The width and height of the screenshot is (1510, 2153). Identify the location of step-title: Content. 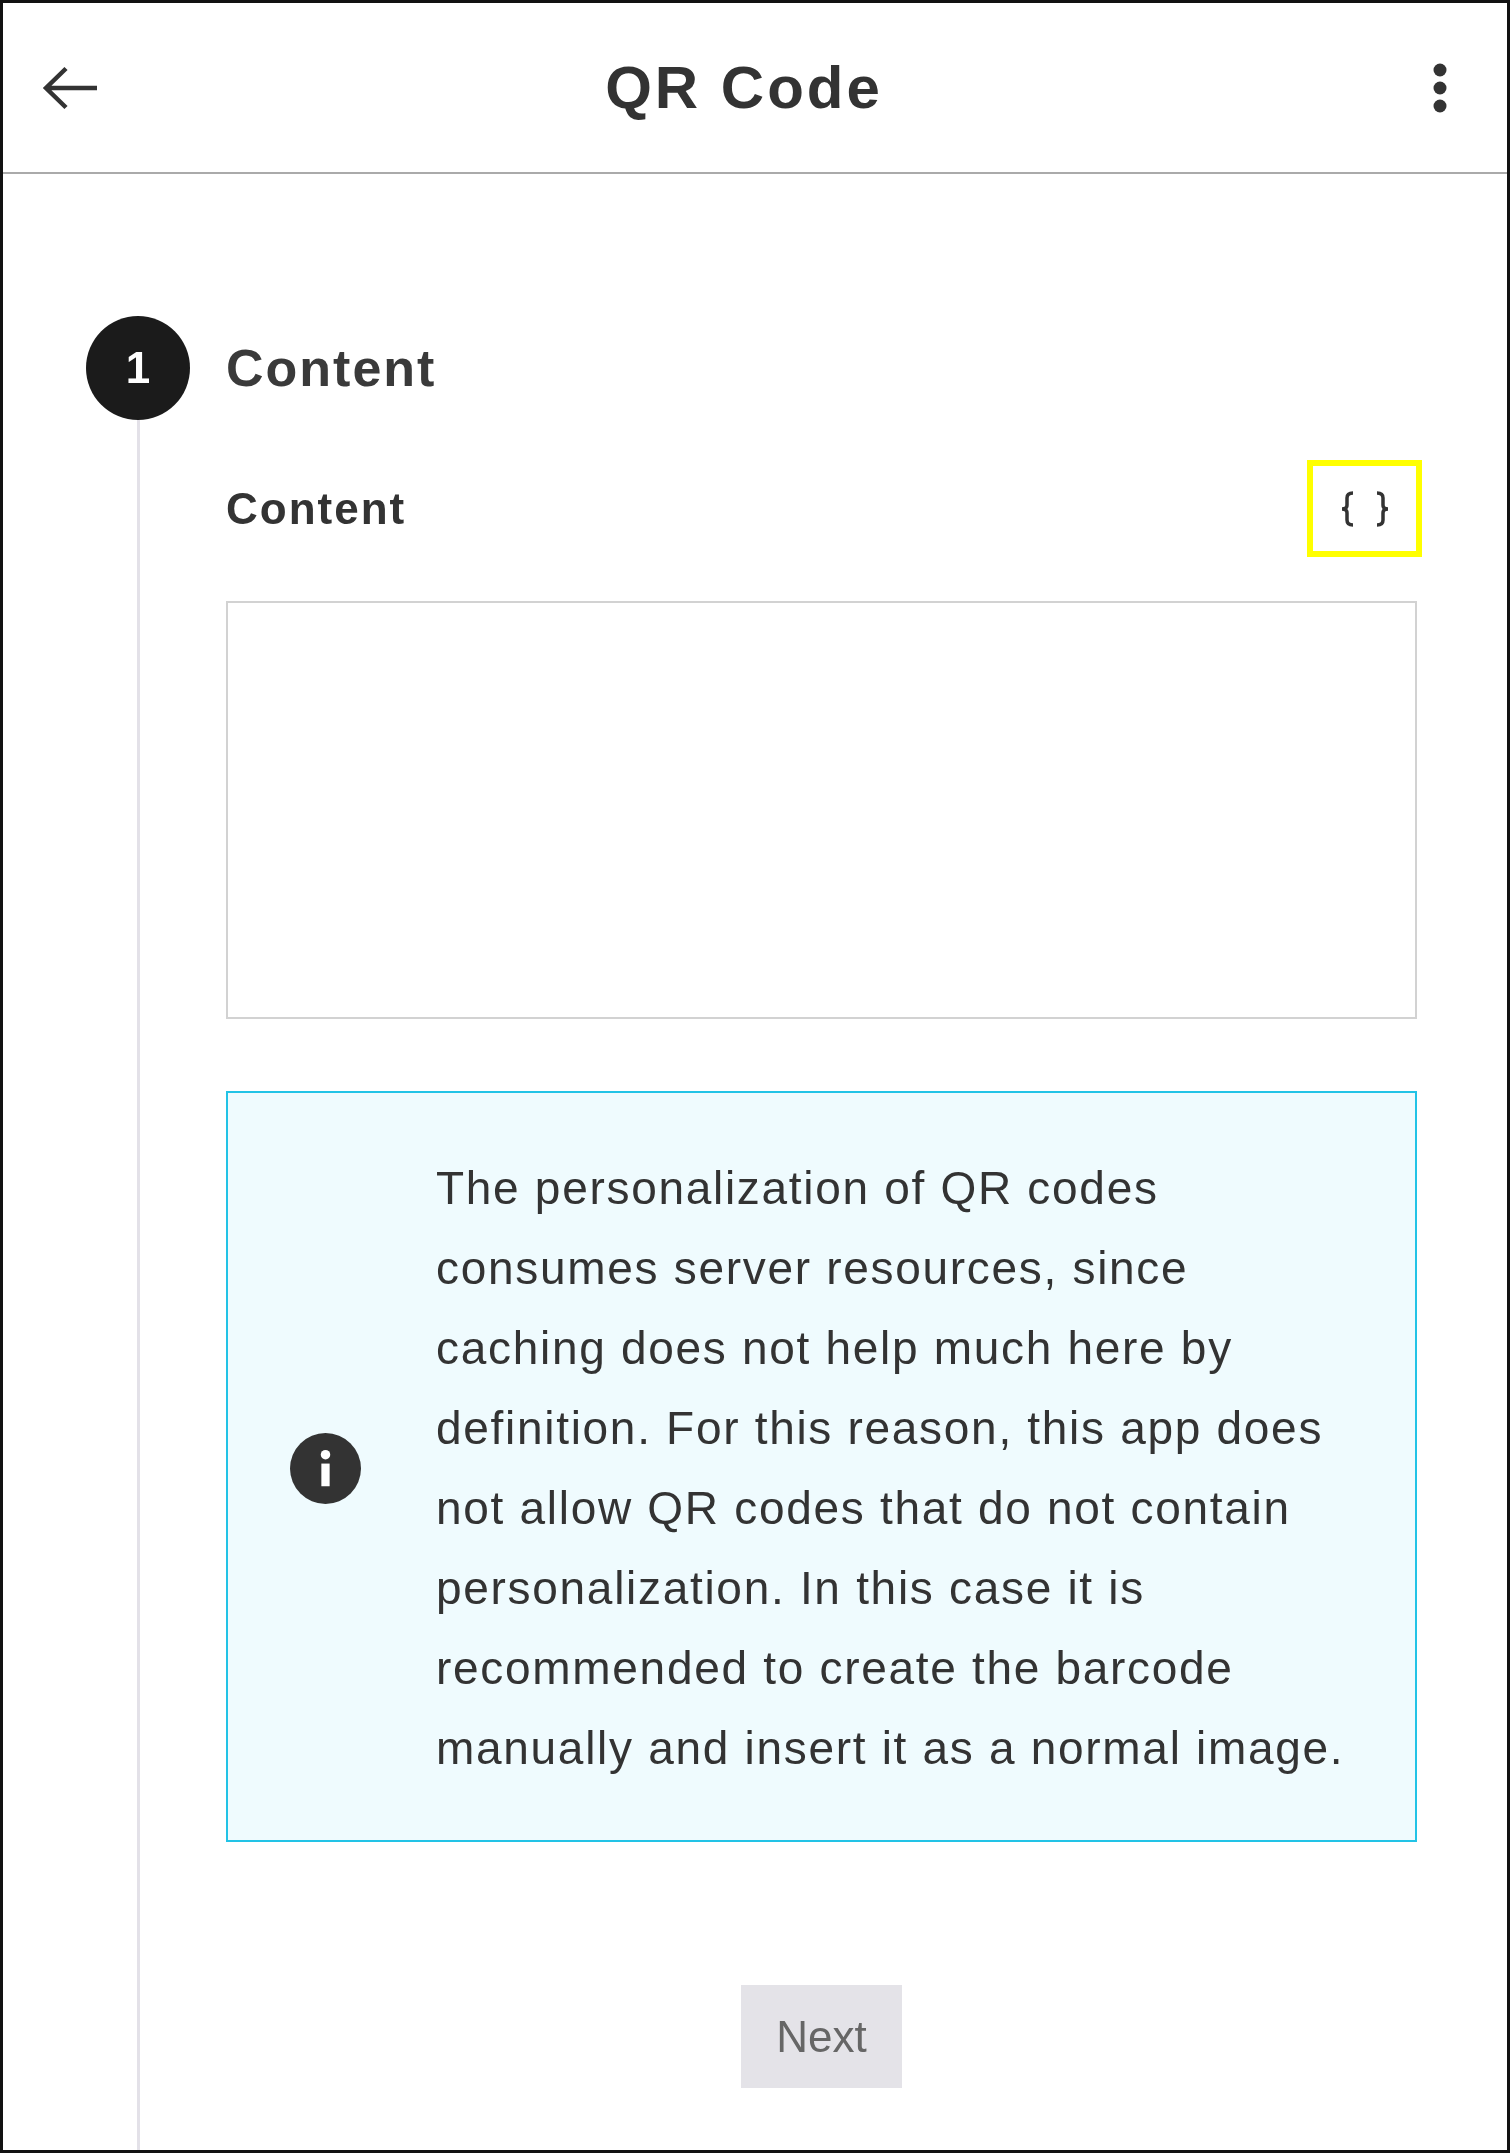
(332, 368).